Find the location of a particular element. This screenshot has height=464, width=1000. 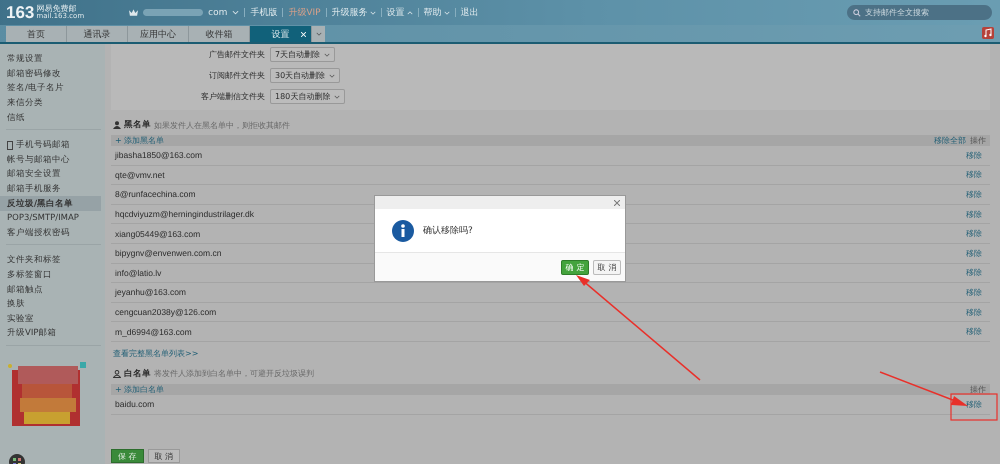

email-address: xiang05449@163.com is located at coordinates (157, 233).